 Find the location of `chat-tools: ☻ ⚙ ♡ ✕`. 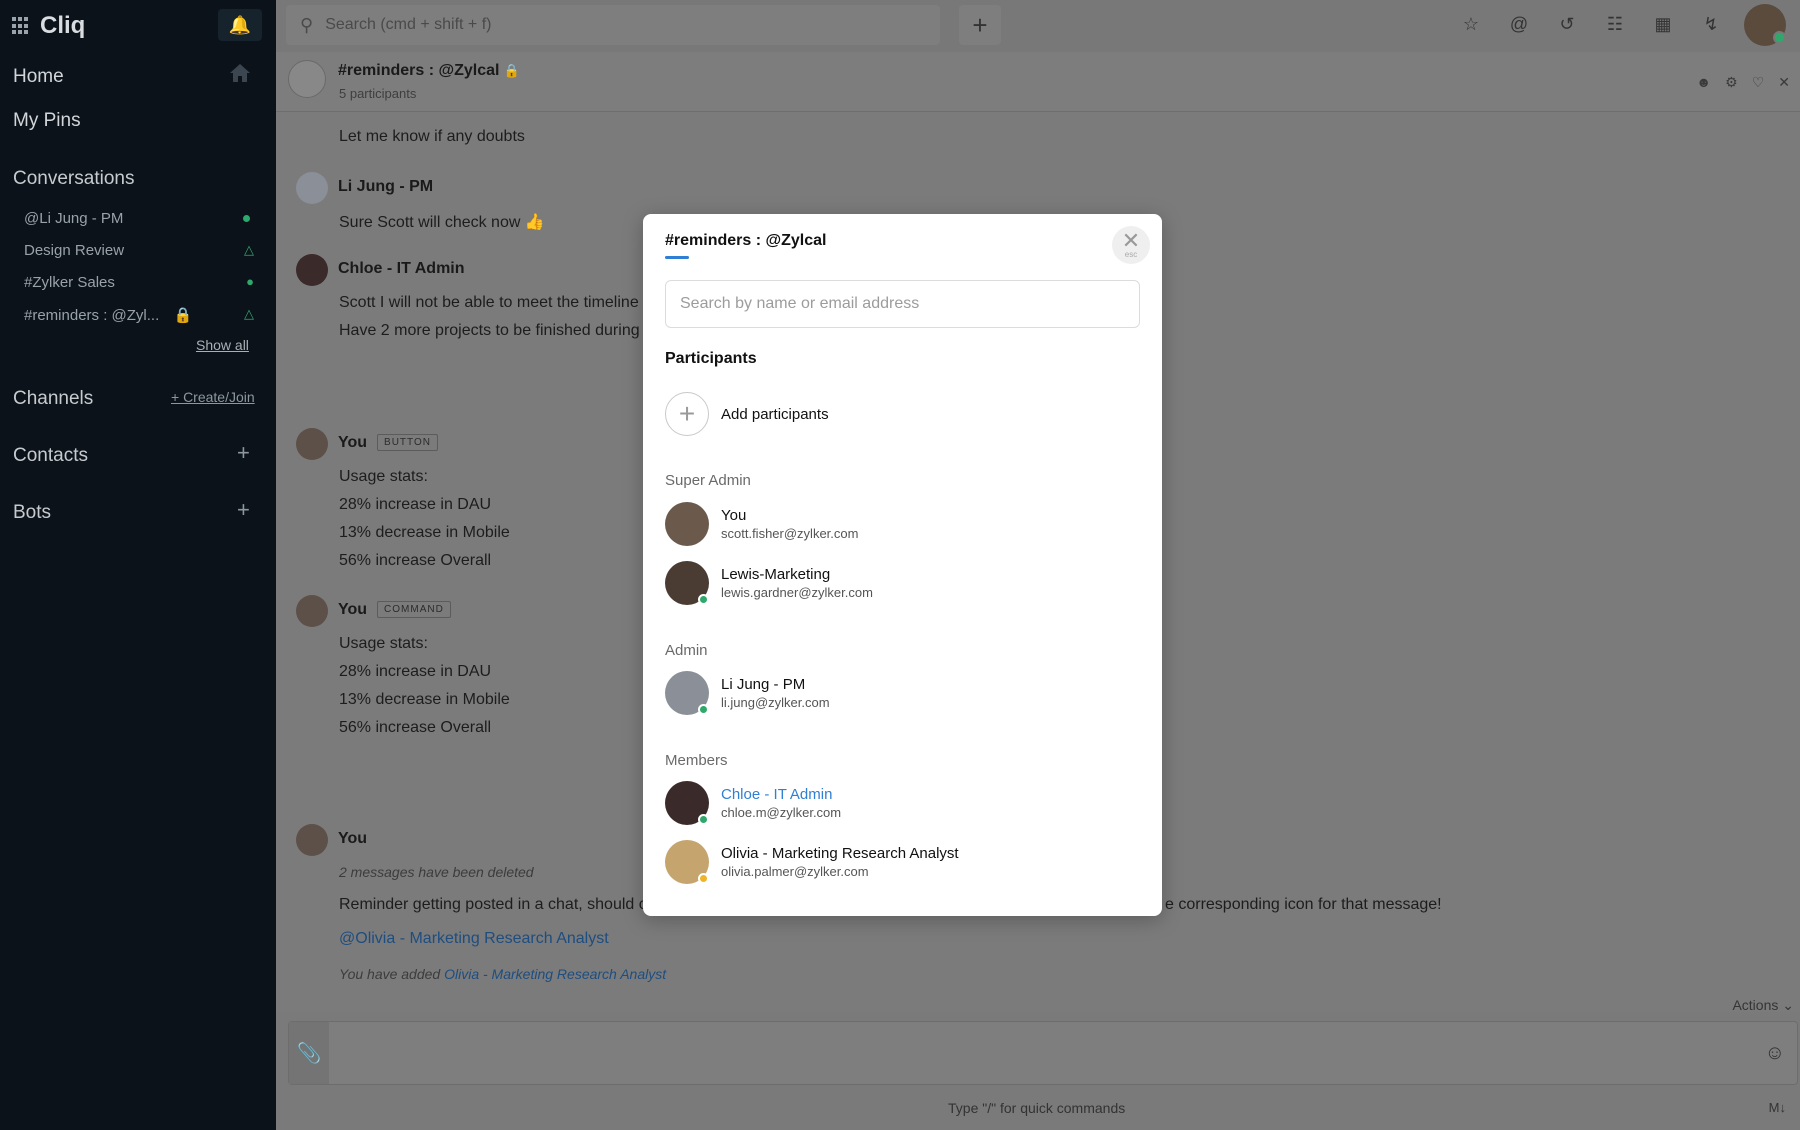

chat-tools: ☻ ⚙ ♡ ✕ is located at coordinates (1743, 82).